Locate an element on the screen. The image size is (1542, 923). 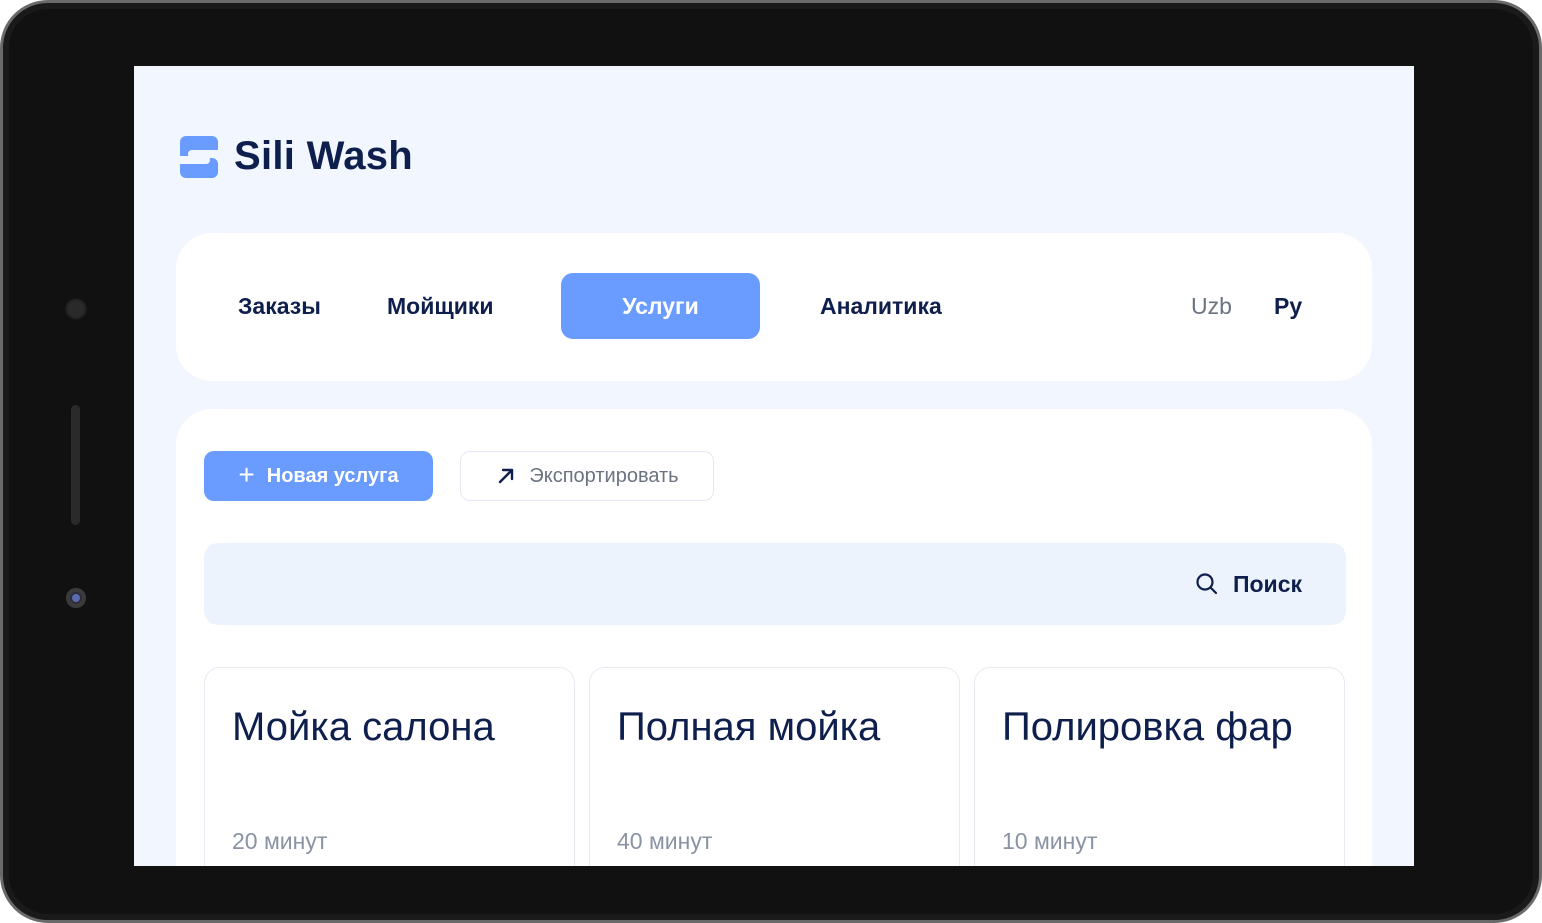
service-card: Мойка салона 20 минут is located at coordinates (389, 766).